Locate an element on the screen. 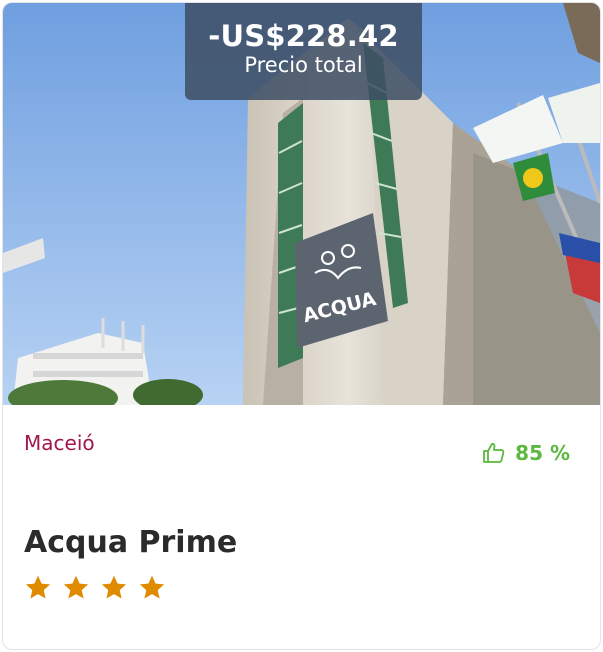 This screenshot has height=652, width=603. hotel-city: Maceió is located at coordinates (59, 443).